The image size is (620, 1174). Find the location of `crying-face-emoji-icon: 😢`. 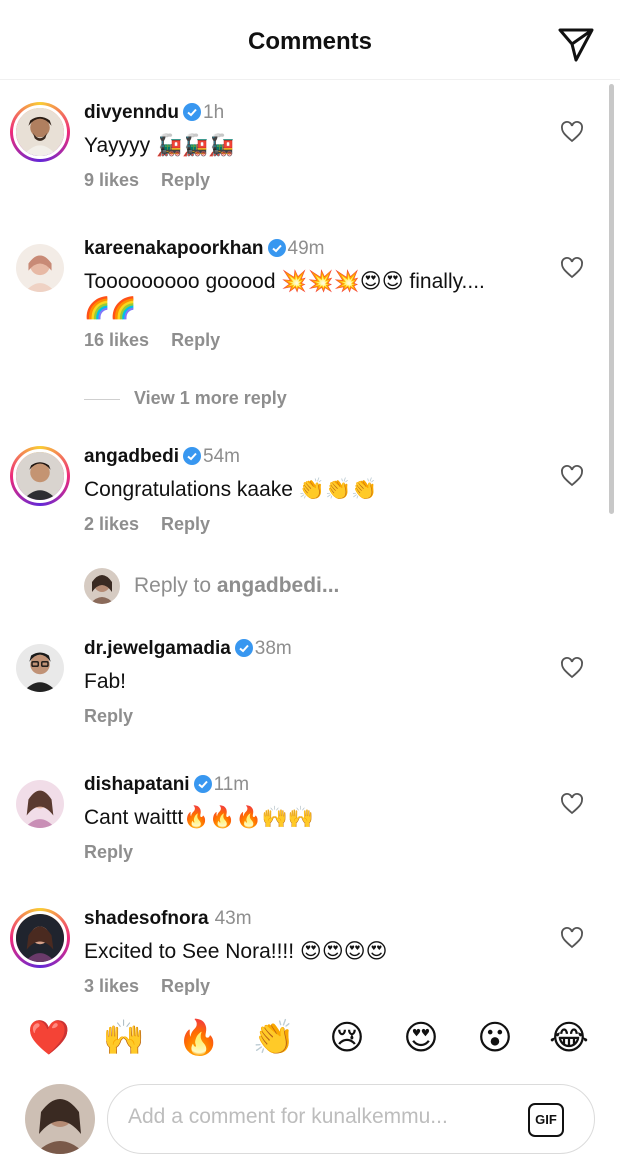

crying-face-emoji-icon: 😢 is located at coordinates (347, 1038).